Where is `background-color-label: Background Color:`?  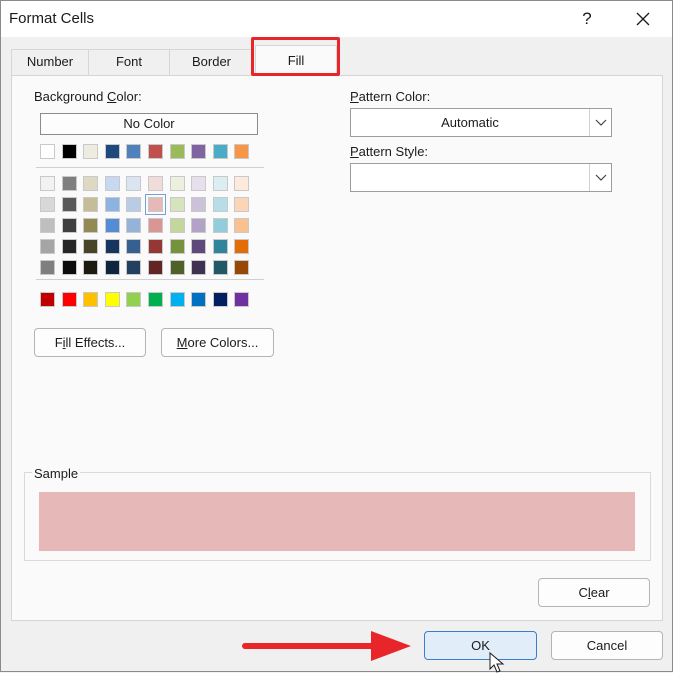
background-color-label: Background Color: is located at coordinates (88, 96).